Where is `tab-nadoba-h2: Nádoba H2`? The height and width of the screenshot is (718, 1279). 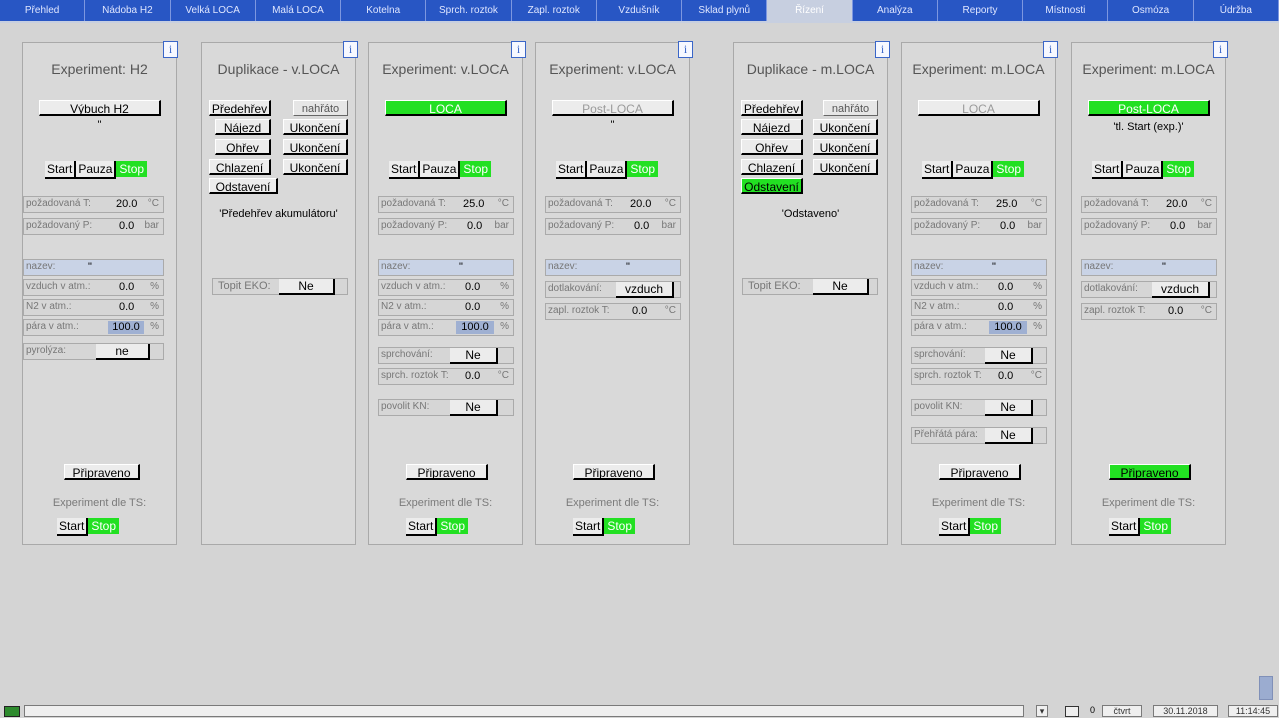 tab-nadoba-h2: Nádoba H2 is located at coordinates (128, 10).